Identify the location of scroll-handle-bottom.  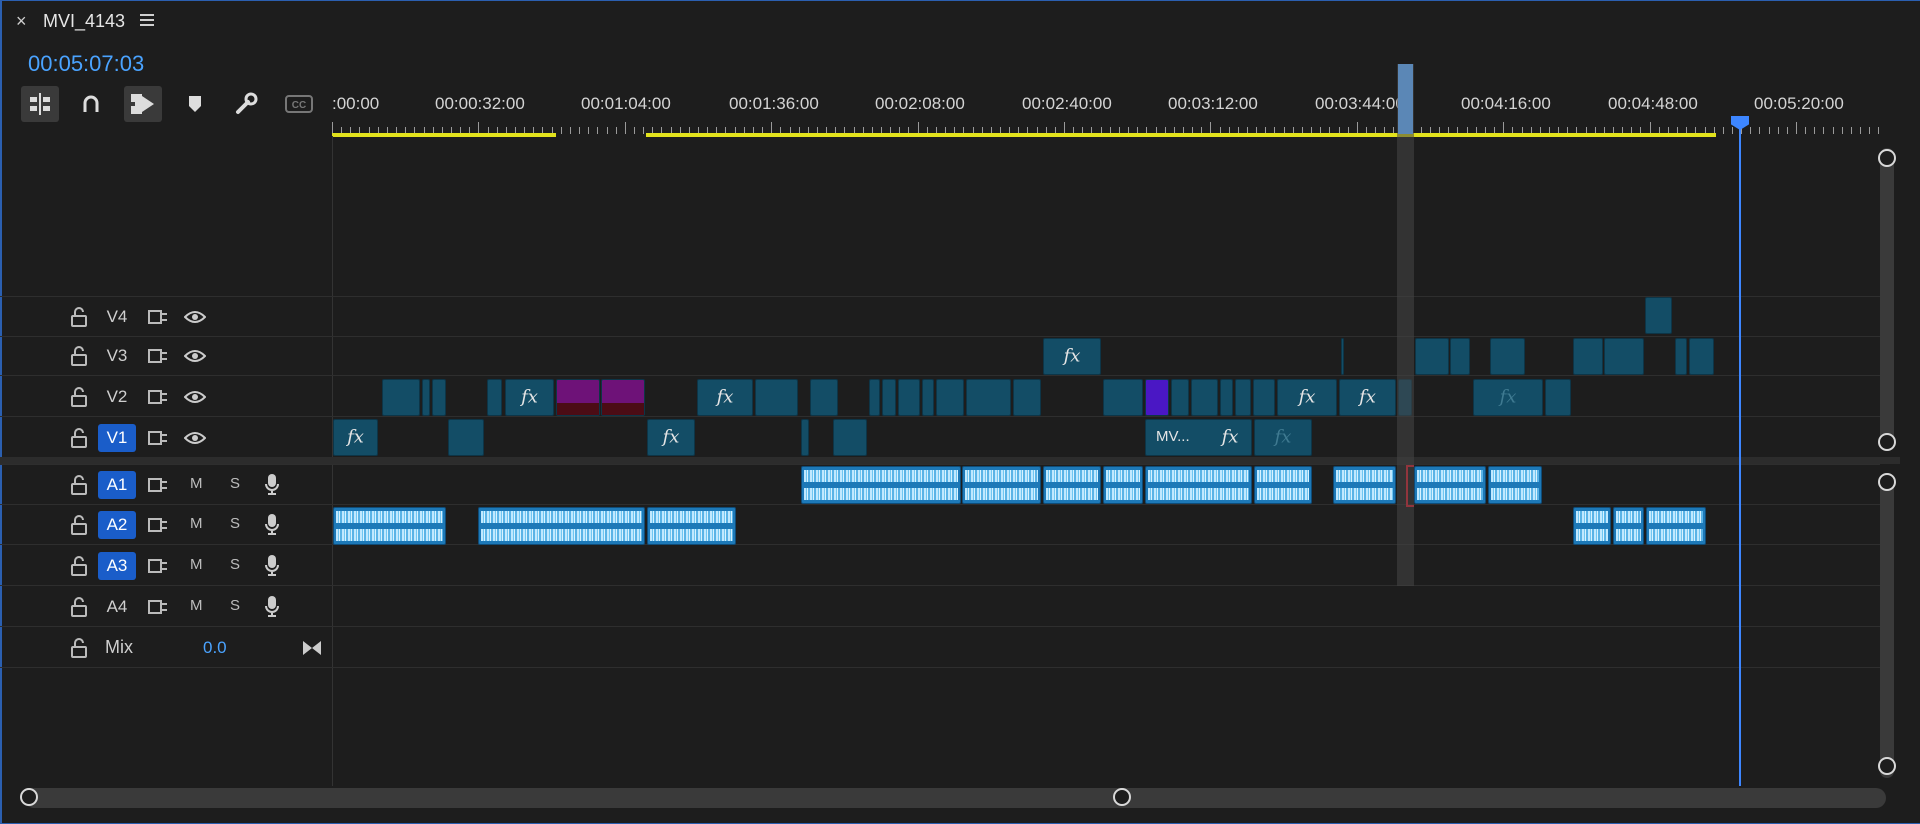
(1887, 442).